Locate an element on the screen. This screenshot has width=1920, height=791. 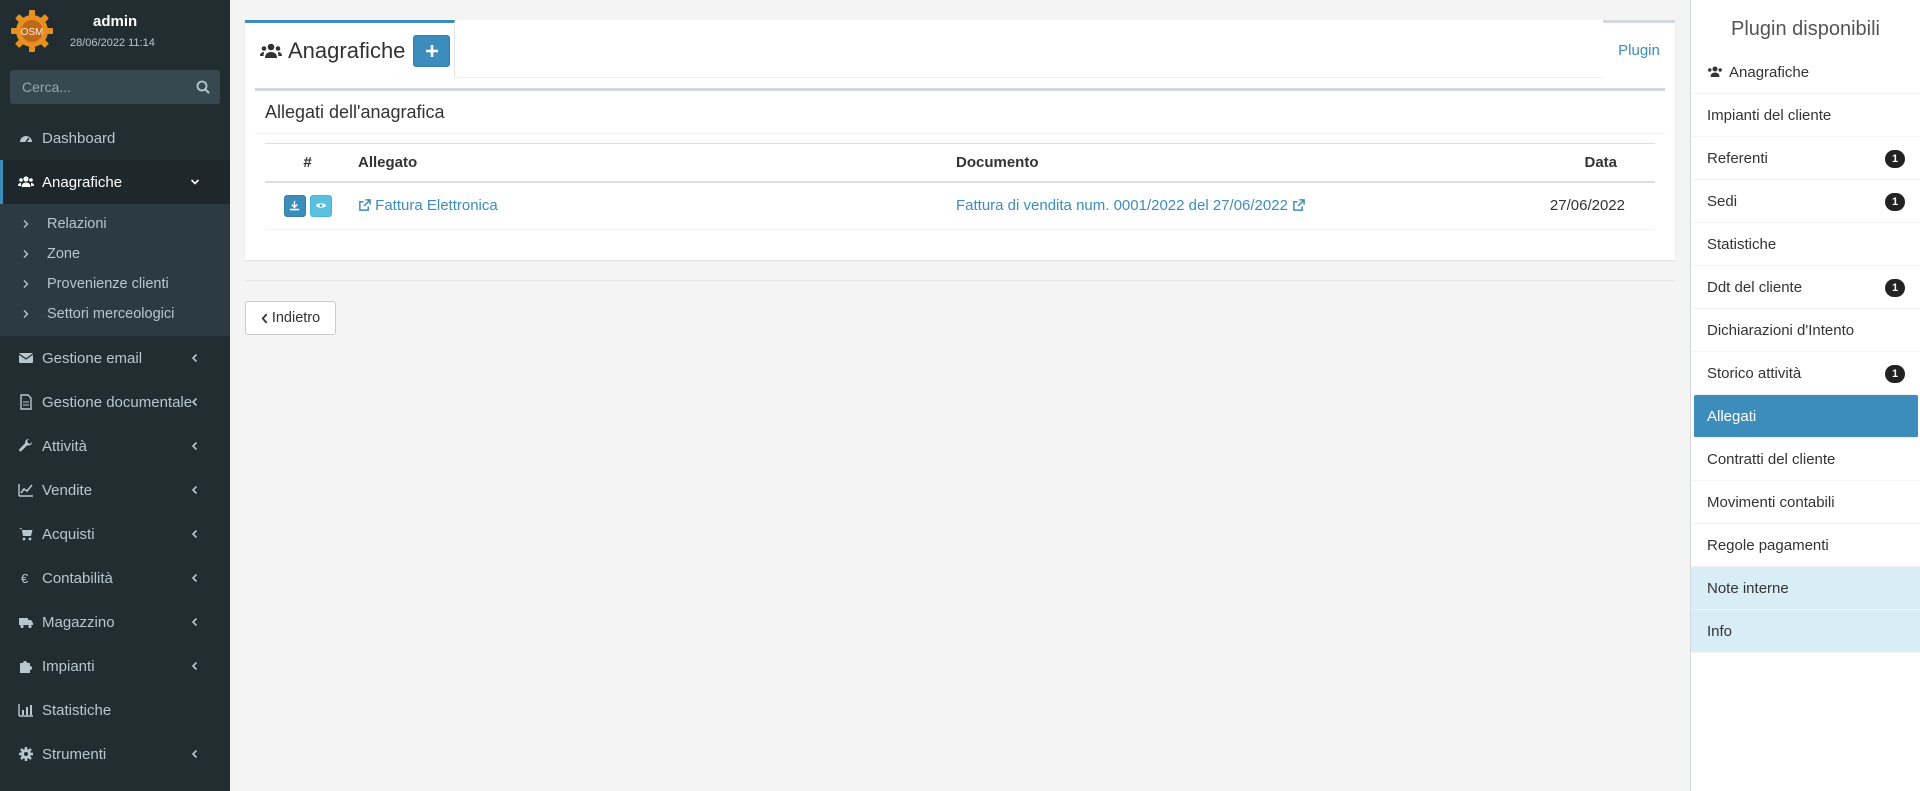
sidebar-item-attivita: Attività is located at coordinates (115, 446).